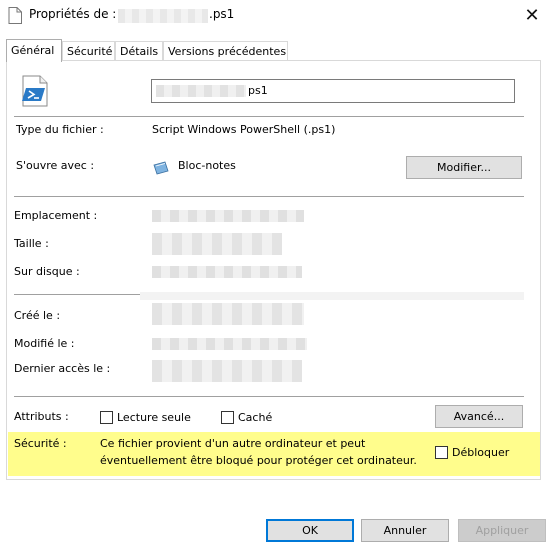 The image size is (550, 549). What do you see at coordinates (34, 50) in the screenshot?
I see `tab-general: Général` at bounding box center [34, 50].